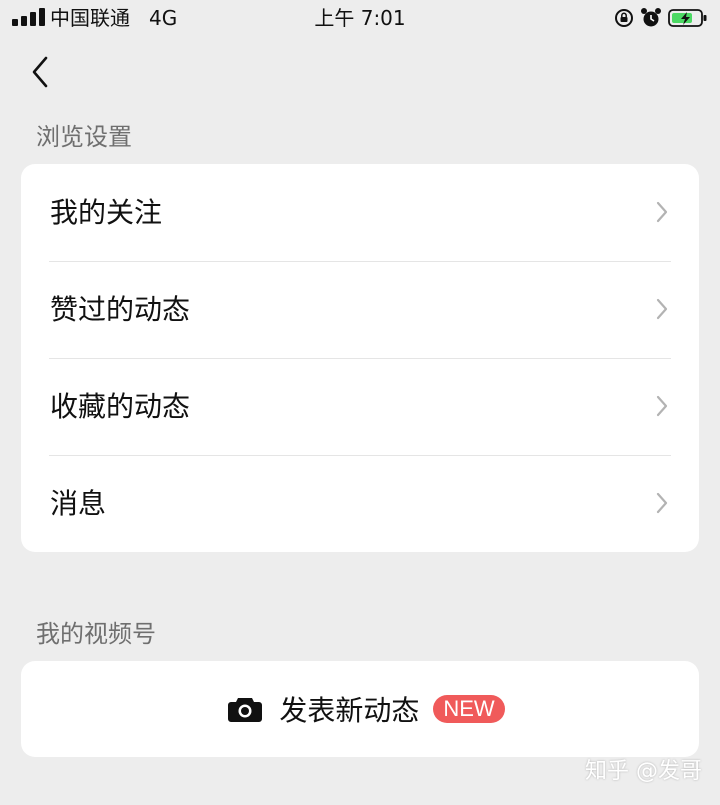 The image size is (720, 805). What do you see at coordinates (245, 710) in the screenshot?
I see `camera-icon` at bounding box center [245, 710].